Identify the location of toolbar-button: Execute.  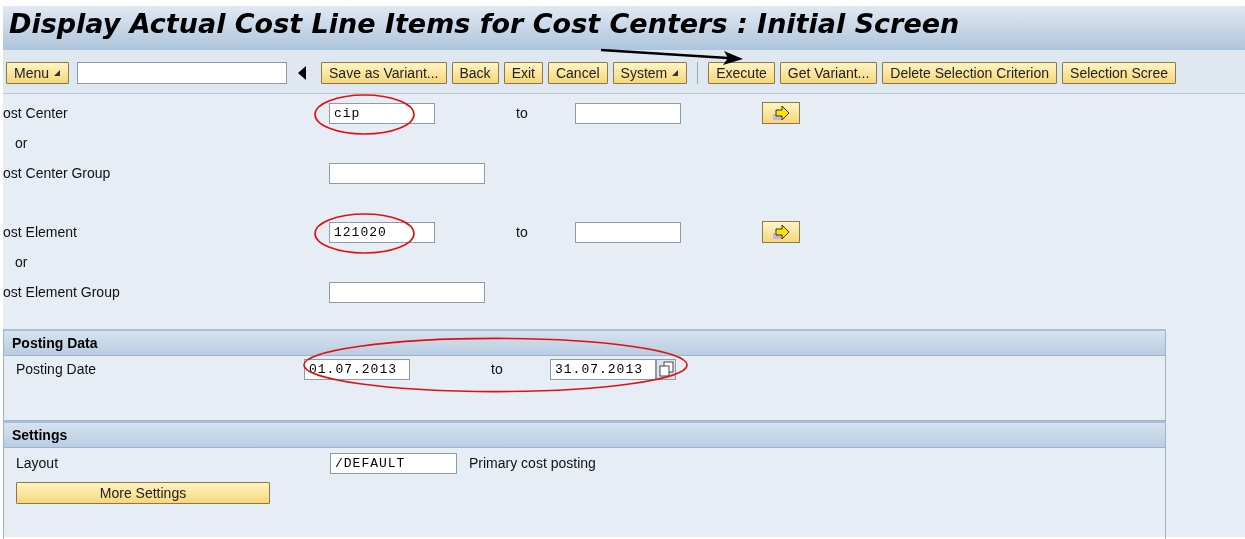
(741, 73).